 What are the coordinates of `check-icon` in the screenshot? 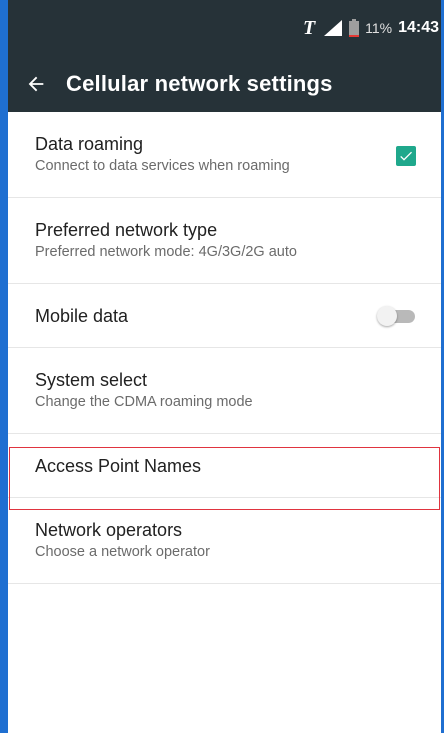 It's located at (406, 156).